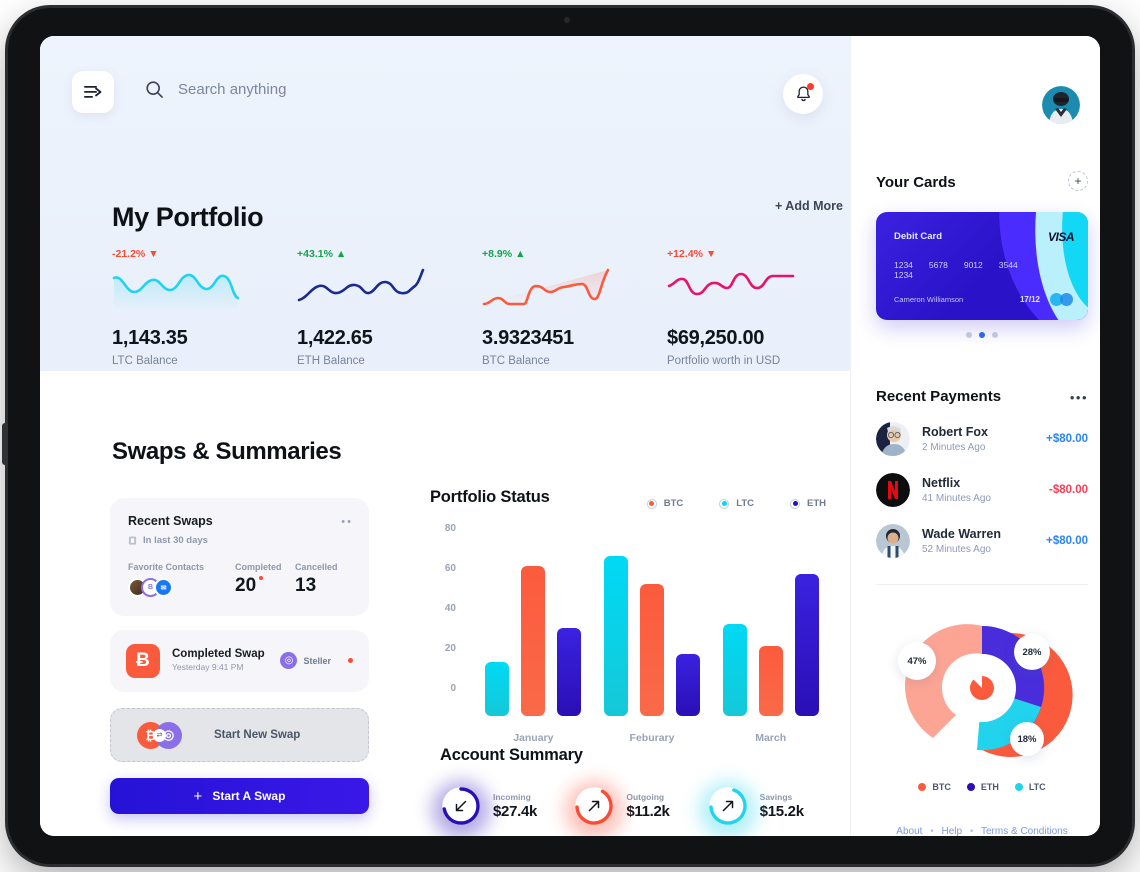 Image resolution: width=1140 pixels, height=872 pixels. What do you see at coordinates (1008, 265) in the screenshot?
I see `card-number-group: 3544` at bounding box center [1008, 265].